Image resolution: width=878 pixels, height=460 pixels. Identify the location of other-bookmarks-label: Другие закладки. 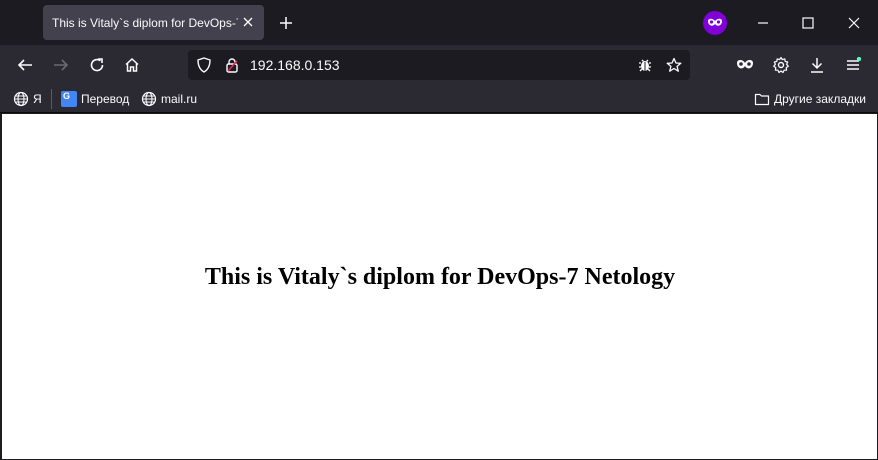
(820, 99).